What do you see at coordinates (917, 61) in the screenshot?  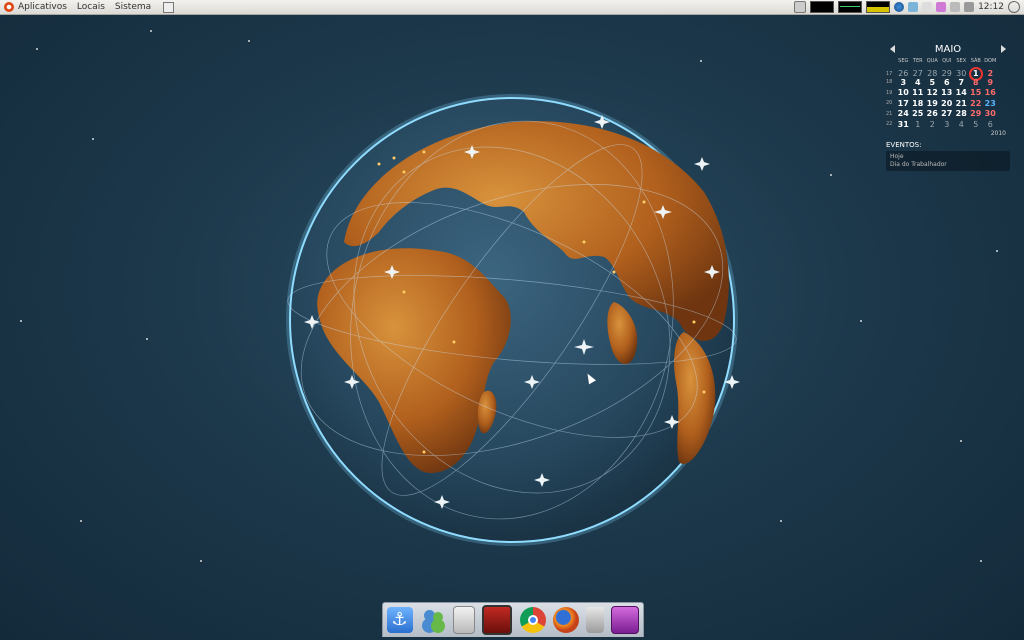 I see `day-name: TER` at bounding box center [917, 61].